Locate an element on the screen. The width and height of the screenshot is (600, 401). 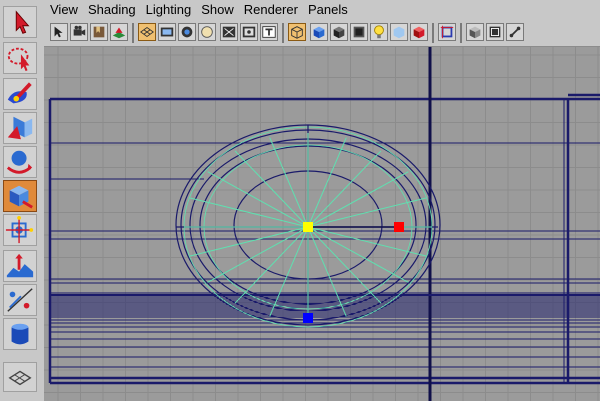
textured-icon is located at coordinates (419, 32).